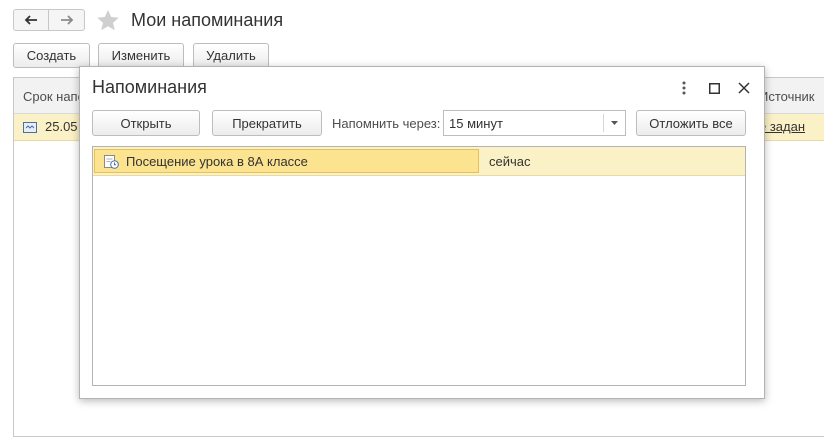  I want to click on calendar-event-icon, so click(30, 128).